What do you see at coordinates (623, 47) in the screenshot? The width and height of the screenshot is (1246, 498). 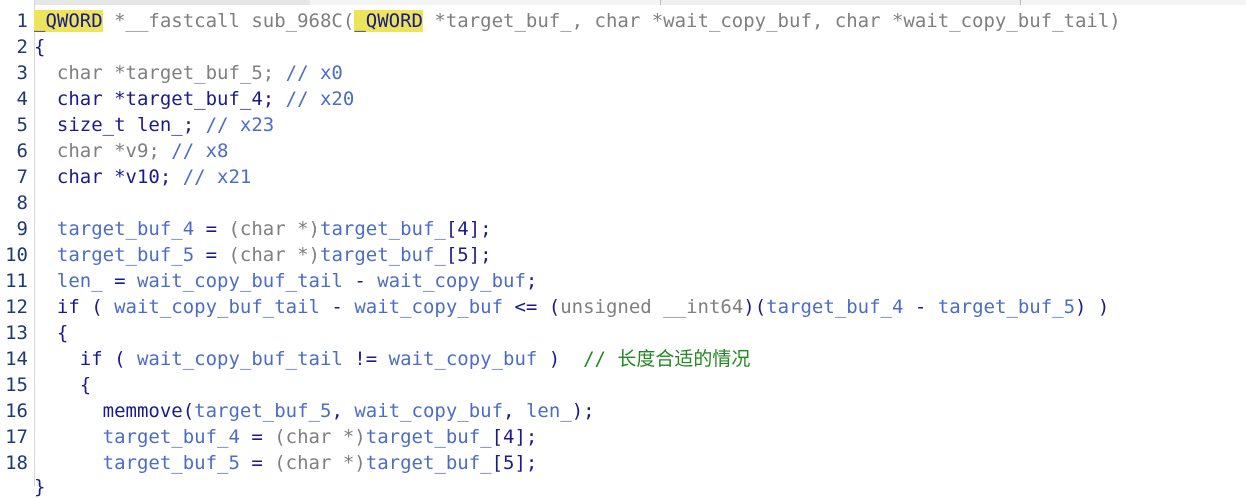 I see `code-line: 2{` at bounding box center [623, 47].